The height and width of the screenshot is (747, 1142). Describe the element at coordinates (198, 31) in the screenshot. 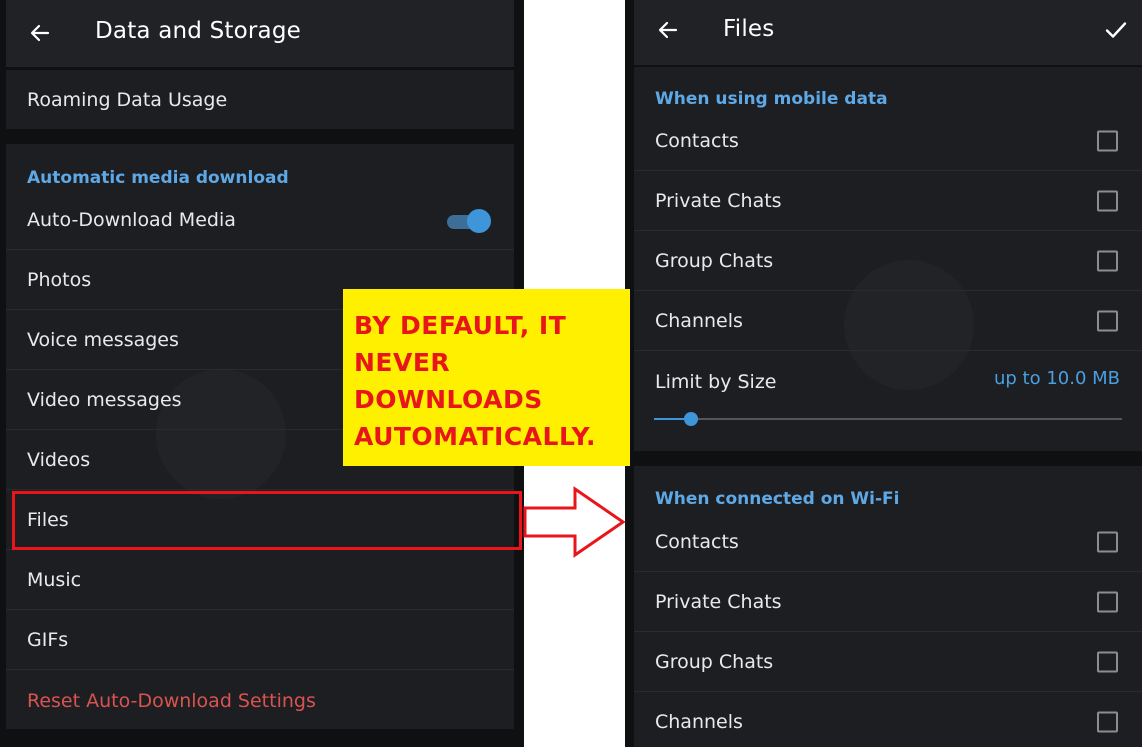

I see `page-title: Data and Storage` at that location.